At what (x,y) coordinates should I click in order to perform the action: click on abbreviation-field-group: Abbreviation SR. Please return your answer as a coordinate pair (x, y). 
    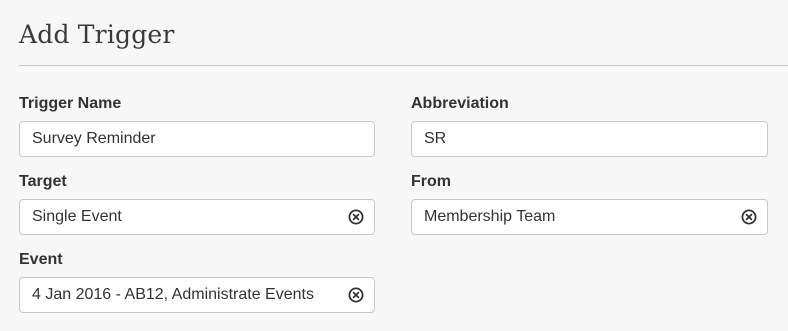
    Looking at the image, I should click on (589, 126).